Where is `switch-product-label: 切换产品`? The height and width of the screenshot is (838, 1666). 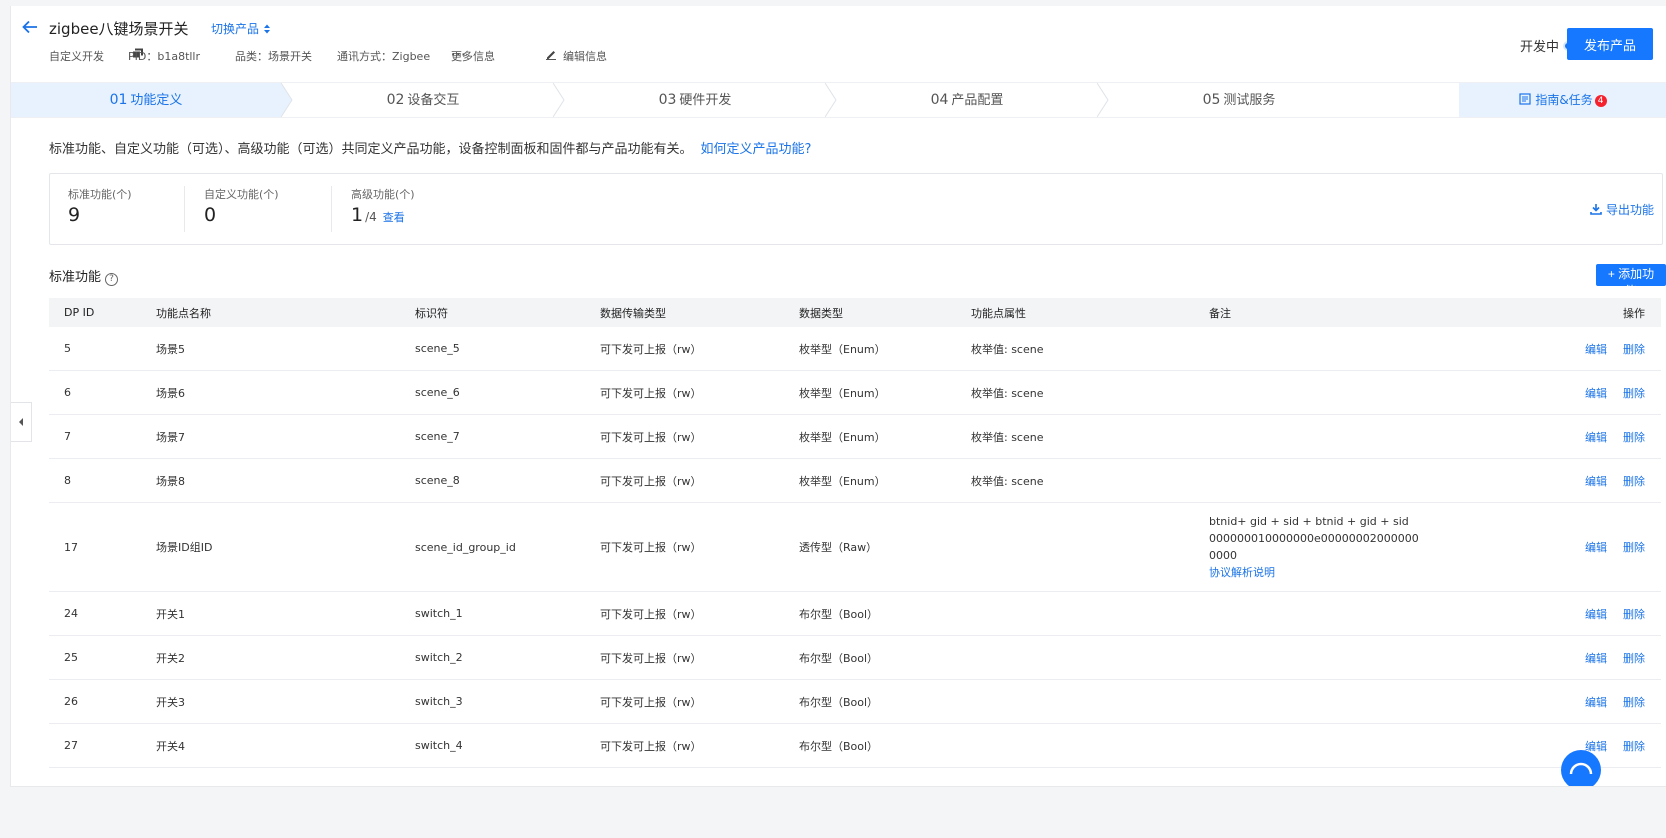
switch-product-label: 切换产品 is located at coordinates (235, 29).